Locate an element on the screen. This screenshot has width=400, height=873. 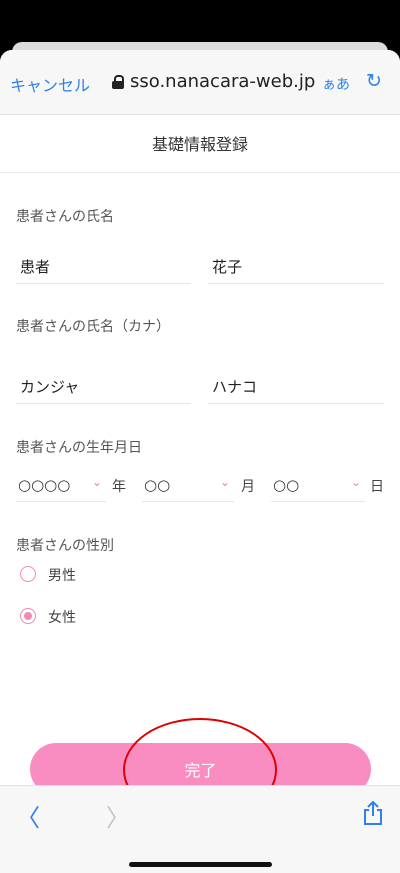
name-label: 患者さんの氏名 is located at coordinates (65, 217).